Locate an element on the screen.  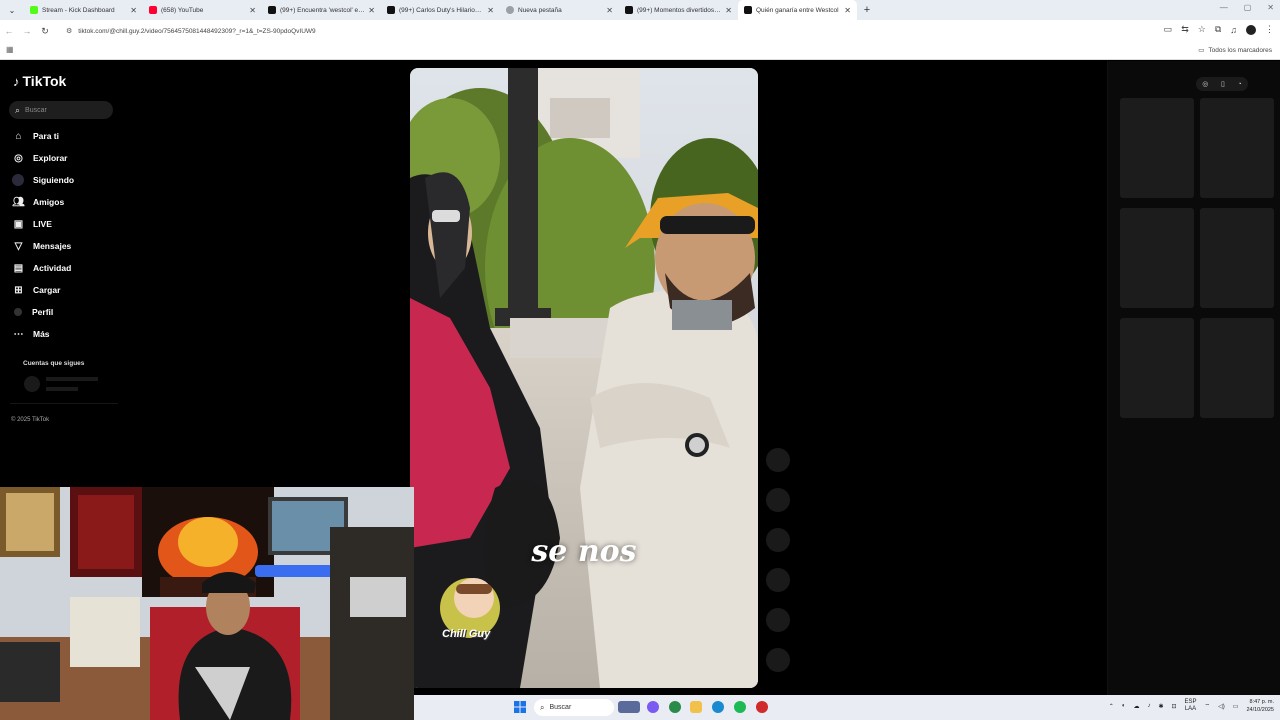
windows-start-icon is located at coordinates (520, 707).